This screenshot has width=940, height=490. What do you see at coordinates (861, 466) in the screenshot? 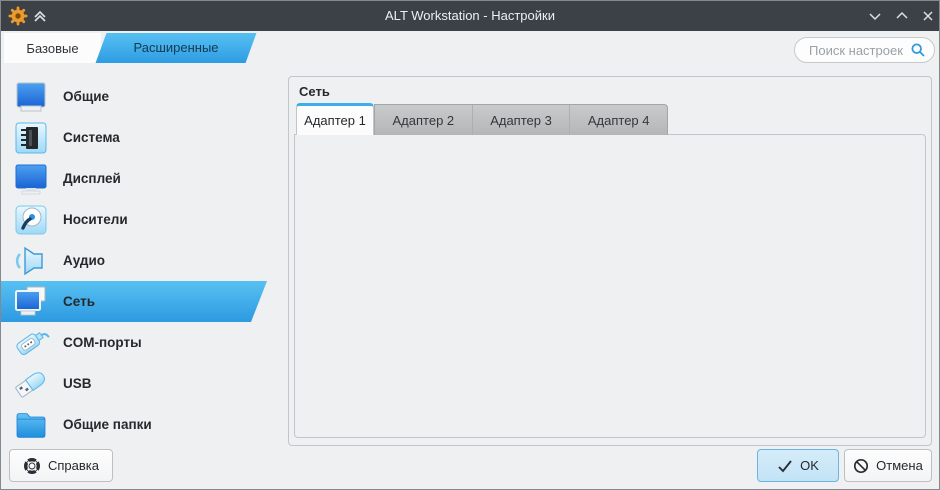
I see `cancel-icon` at bounding box center [861, 466].